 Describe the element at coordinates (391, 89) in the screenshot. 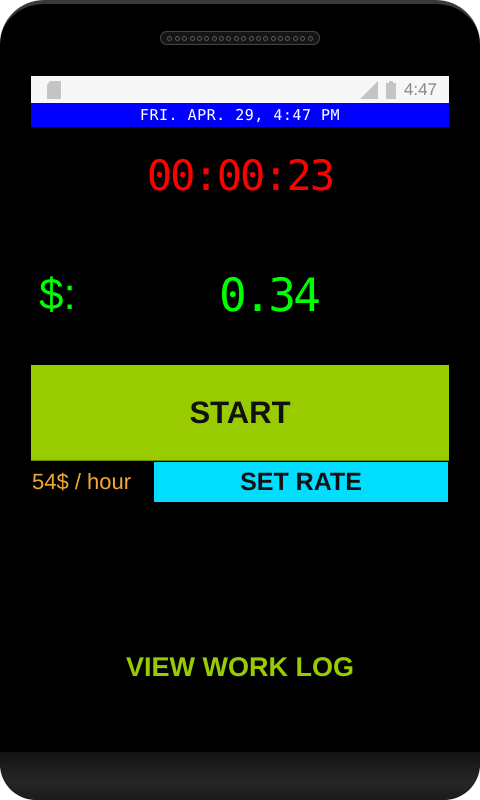

I see `battery-icon` at that location.